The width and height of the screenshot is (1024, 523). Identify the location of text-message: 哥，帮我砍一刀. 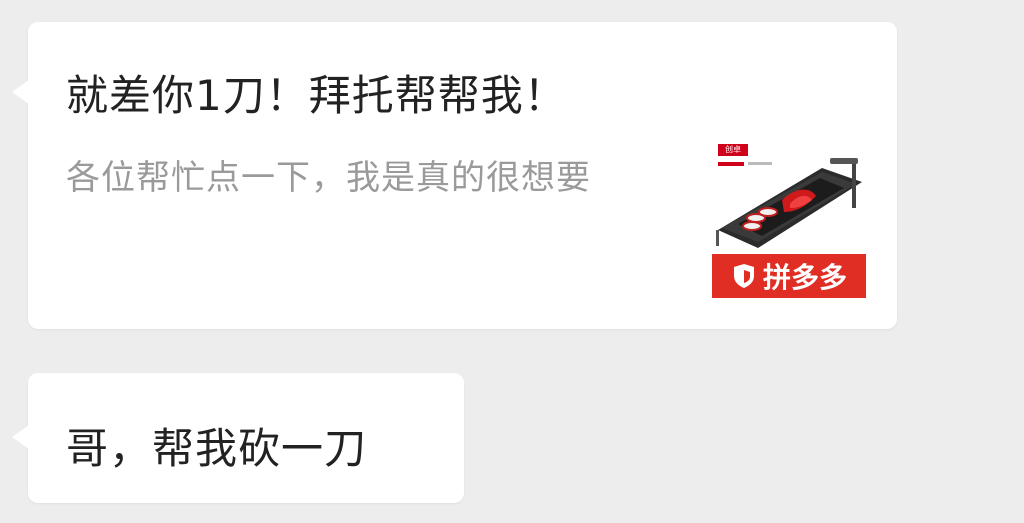
(238, 438).